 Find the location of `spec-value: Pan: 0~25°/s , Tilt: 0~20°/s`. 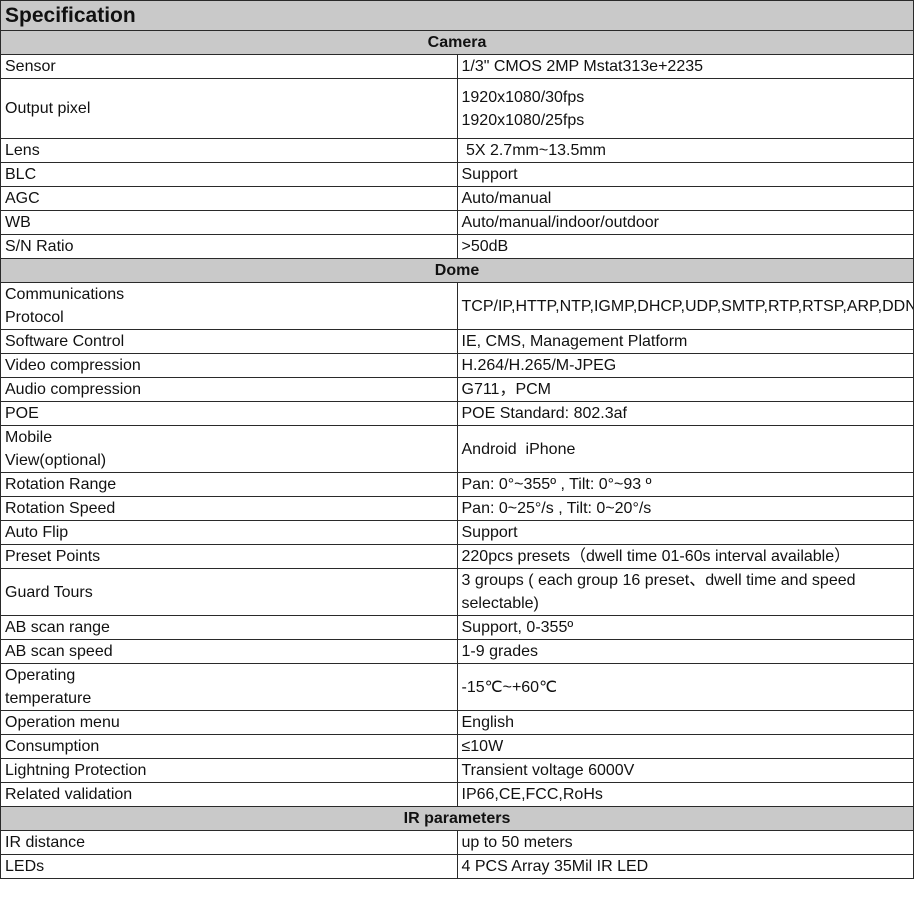

spec-value: Pan: 0~25°/s , Tilt: 0~20°/s is located at coordinates (685, 508).